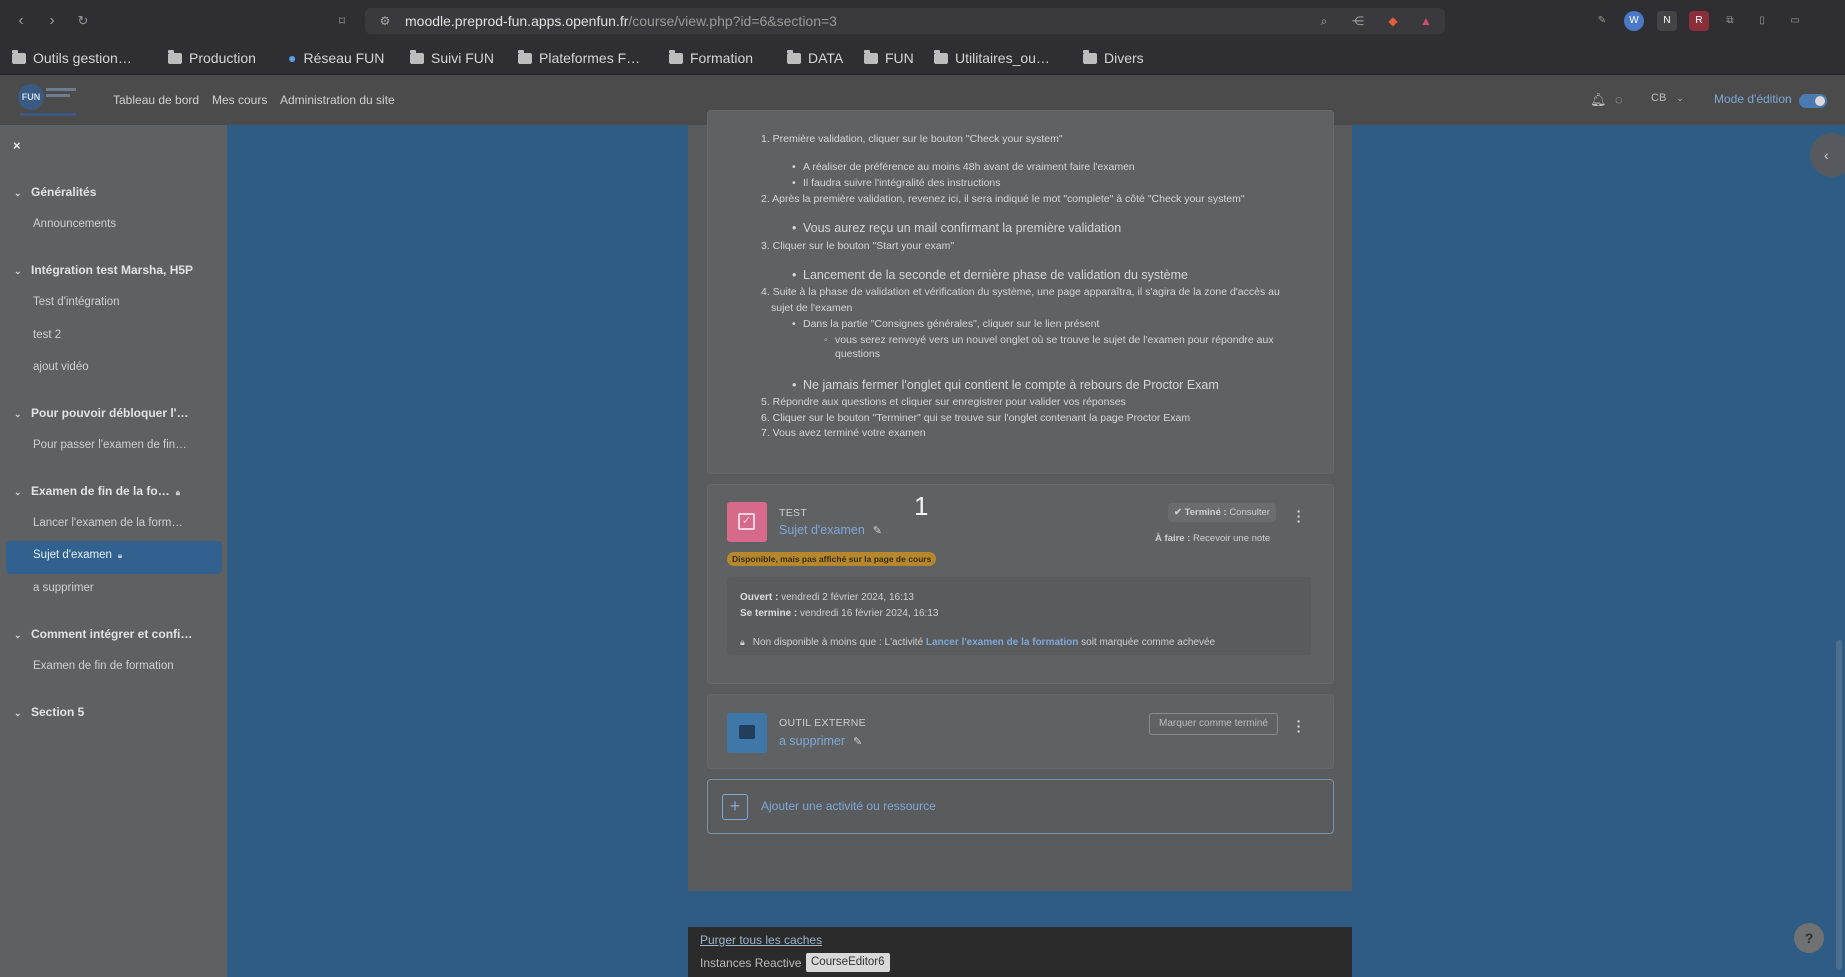 This screenshot has width=1845, height=977. What do you see at coordinates (1762, 21) in the screenshot?
I see `sidebar-toggle-icon: ▯` at bounding box center [1762, 21].